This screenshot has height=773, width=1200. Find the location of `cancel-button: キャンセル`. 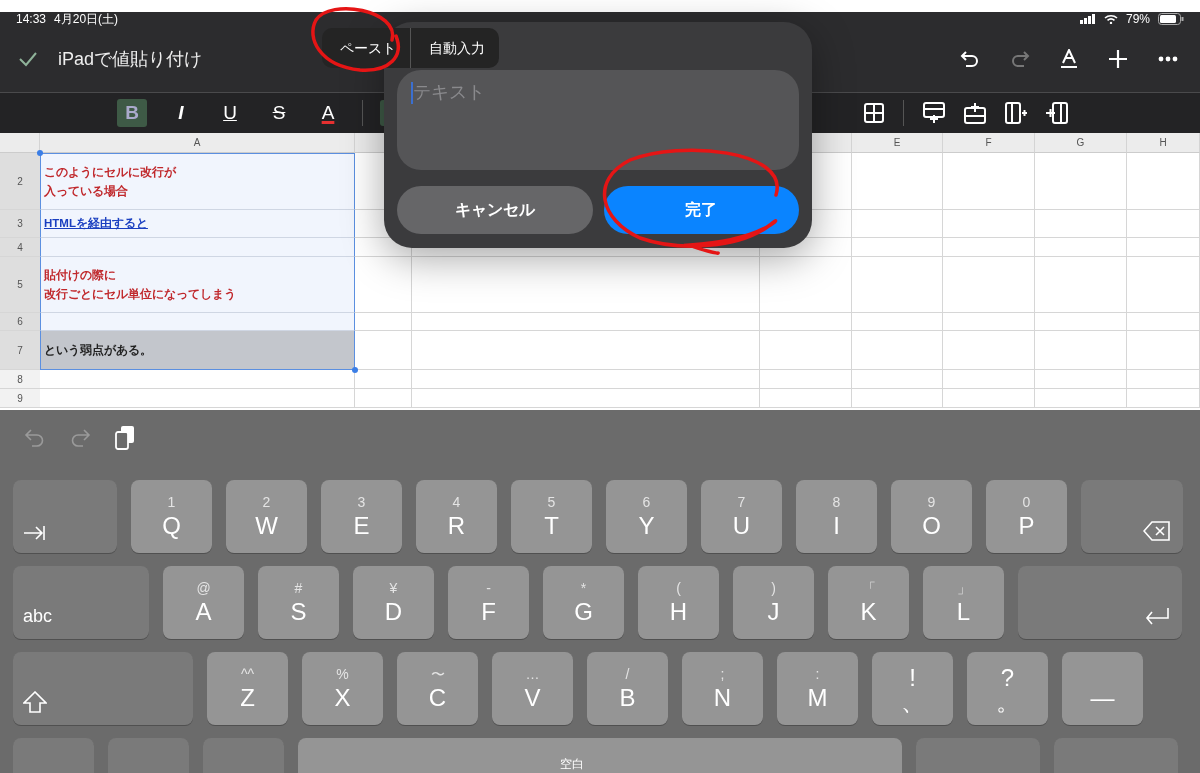

cancel-button: キャンセル is located at coordinates (495, 210).